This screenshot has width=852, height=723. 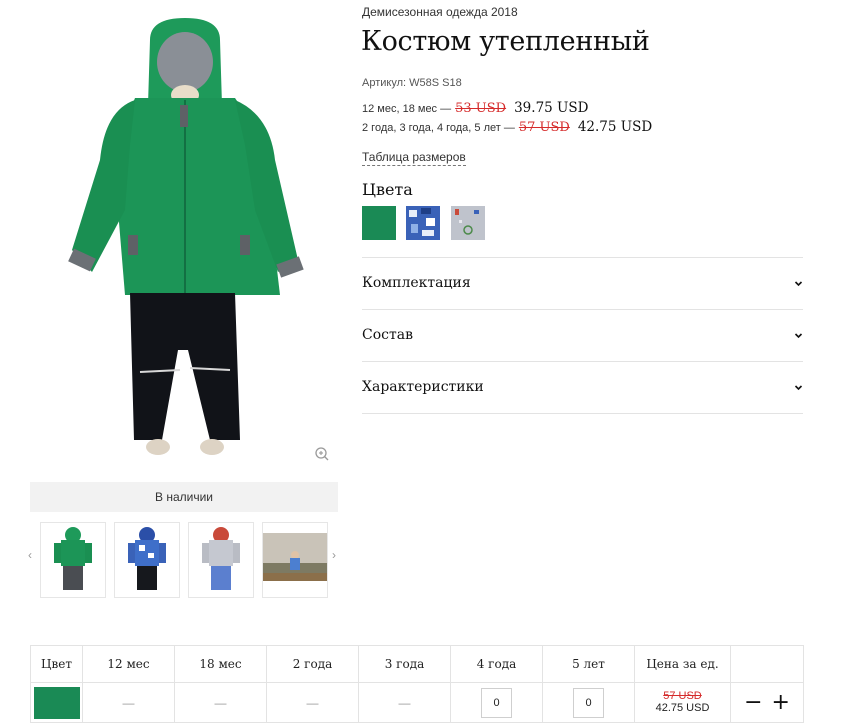 What do you see at coordinates (682, 664) in the screenshot?
I see `column-header: Цена за ед.` at bounding box center [682, 664].